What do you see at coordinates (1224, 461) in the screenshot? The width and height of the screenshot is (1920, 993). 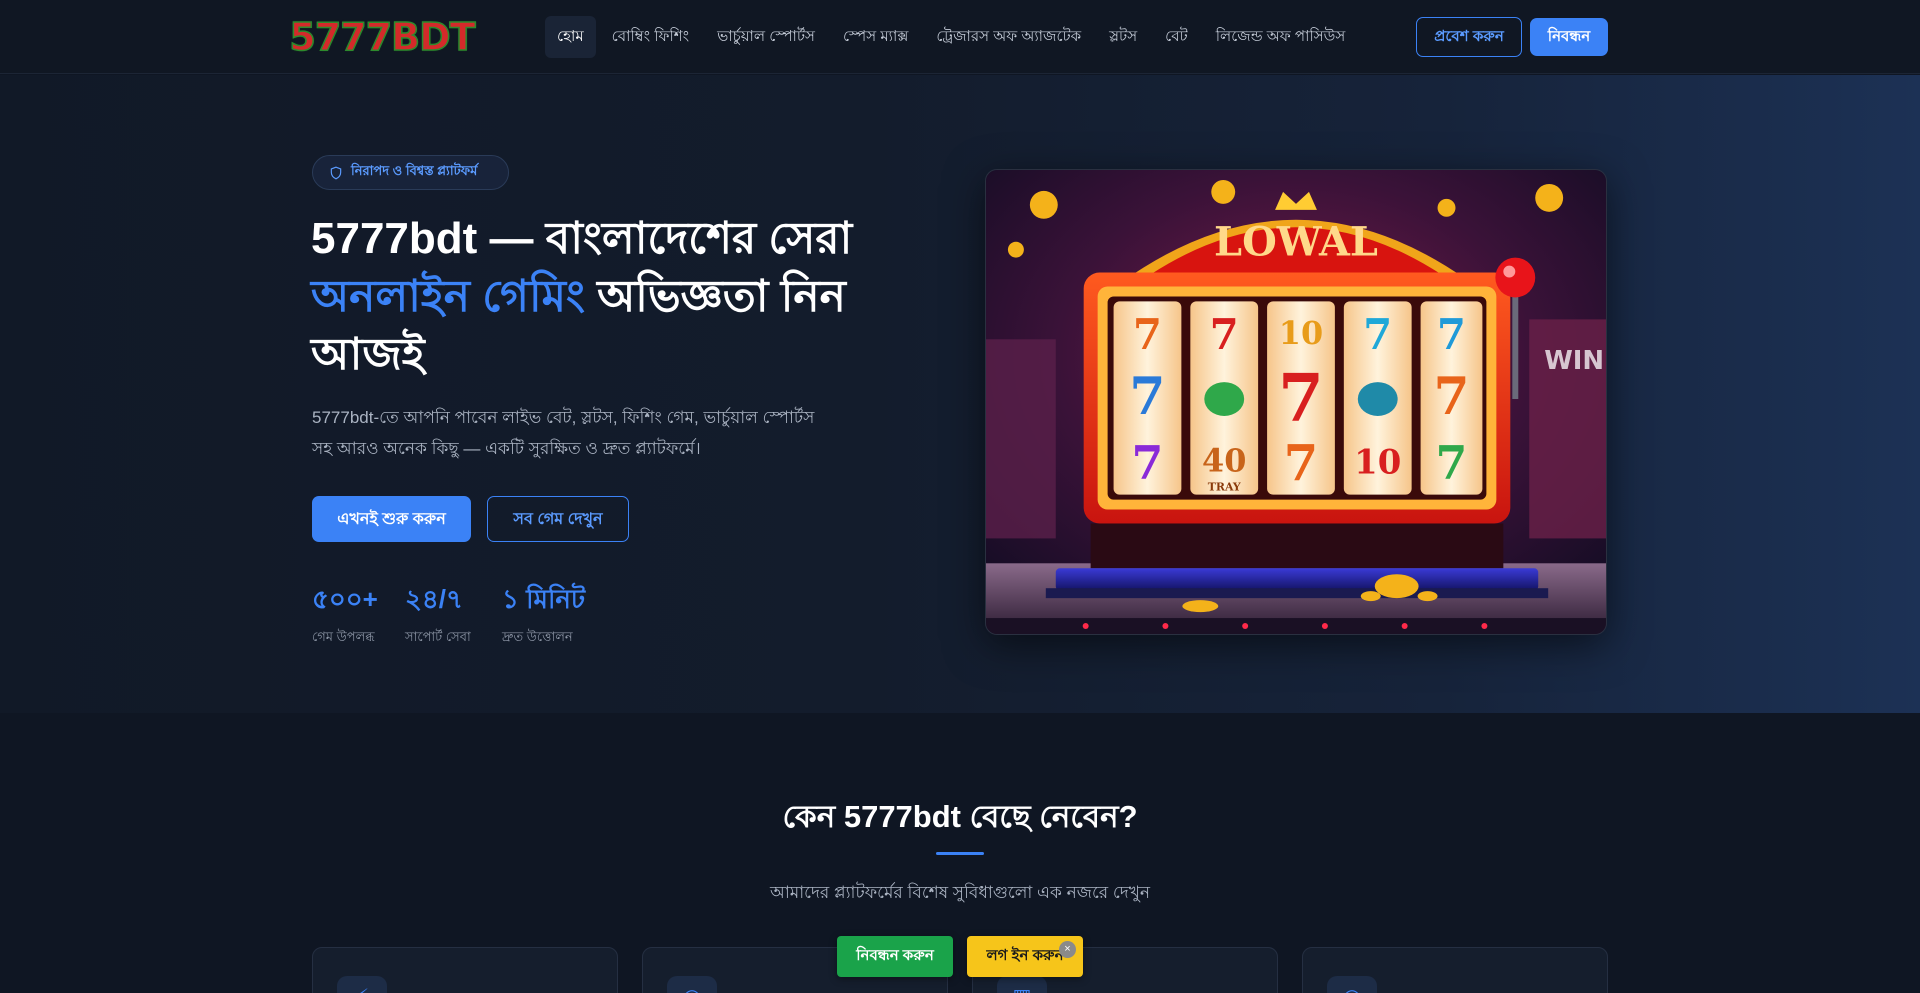 I see `reel-symbol: 40` at bounding box center [1224, 461].